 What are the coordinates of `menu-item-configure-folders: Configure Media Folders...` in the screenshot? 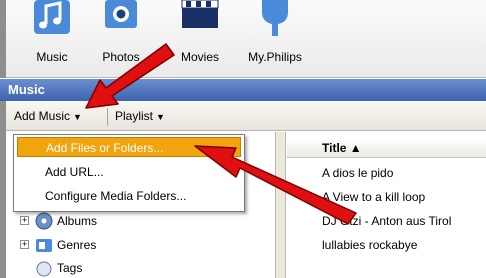 It's located at (129, 196).